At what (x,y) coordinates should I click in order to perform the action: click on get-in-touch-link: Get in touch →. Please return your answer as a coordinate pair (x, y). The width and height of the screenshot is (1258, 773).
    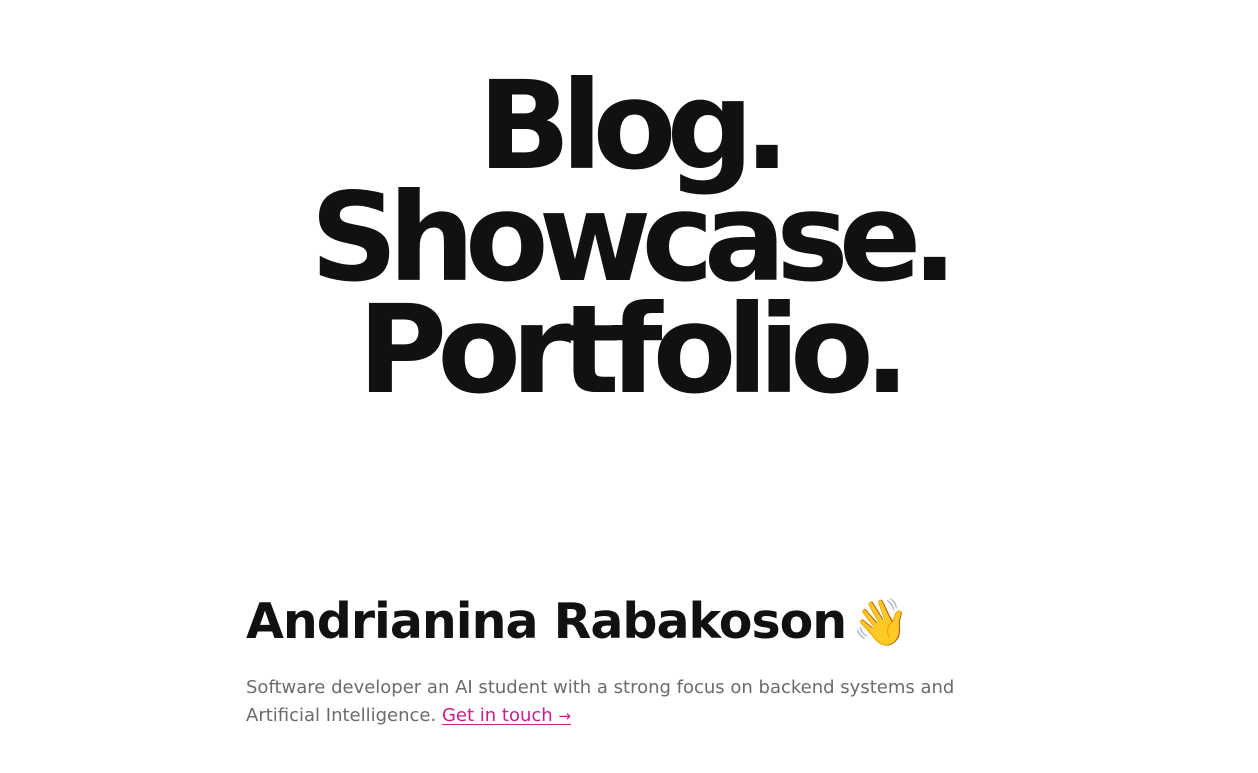
    Looking at the image, I should click on (506, 715).